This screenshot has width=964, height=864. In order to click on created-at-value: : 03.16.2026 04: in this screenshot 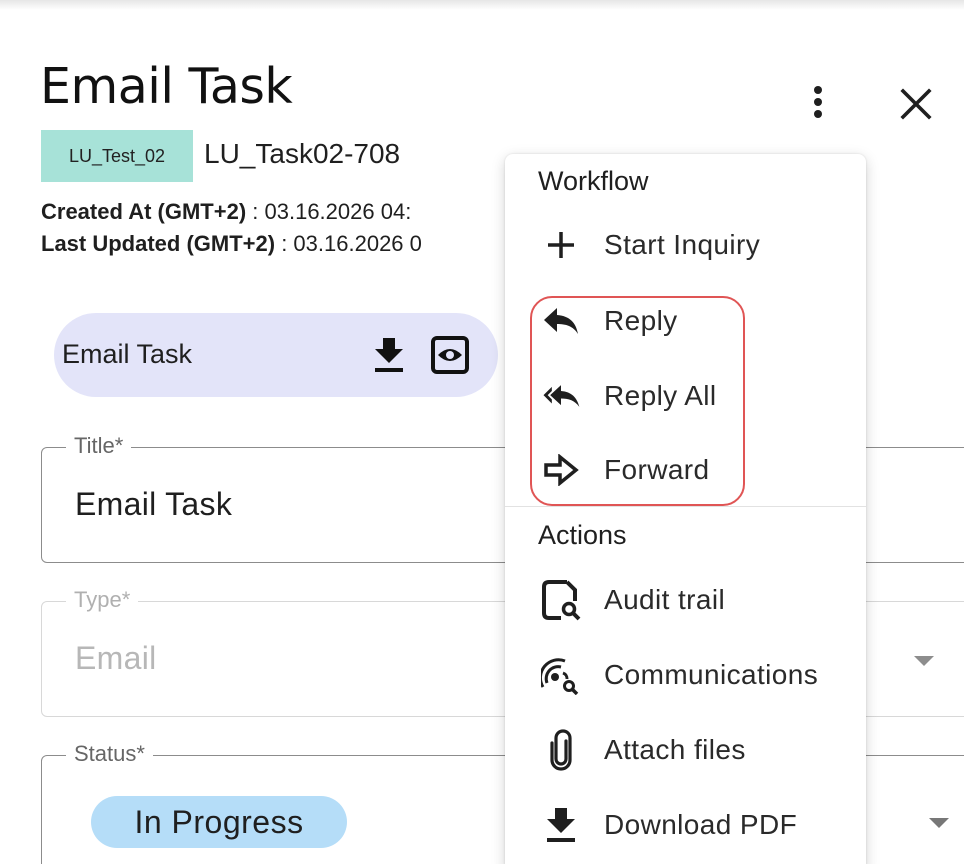, I will do `click(332, 211)`.